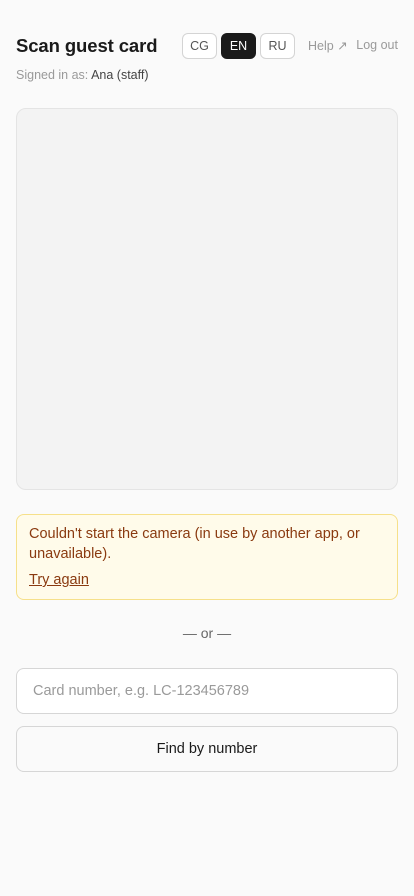  I want to click on lang-button-ru: RU, so click(277, 46).